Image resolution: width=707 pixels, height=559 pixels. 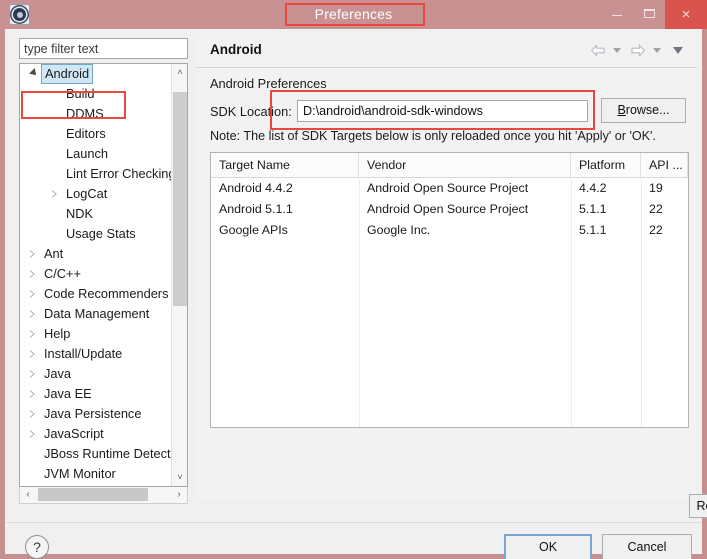 I want to click on tree-item-label: JVM Monitor, so click(x=80, y=473).